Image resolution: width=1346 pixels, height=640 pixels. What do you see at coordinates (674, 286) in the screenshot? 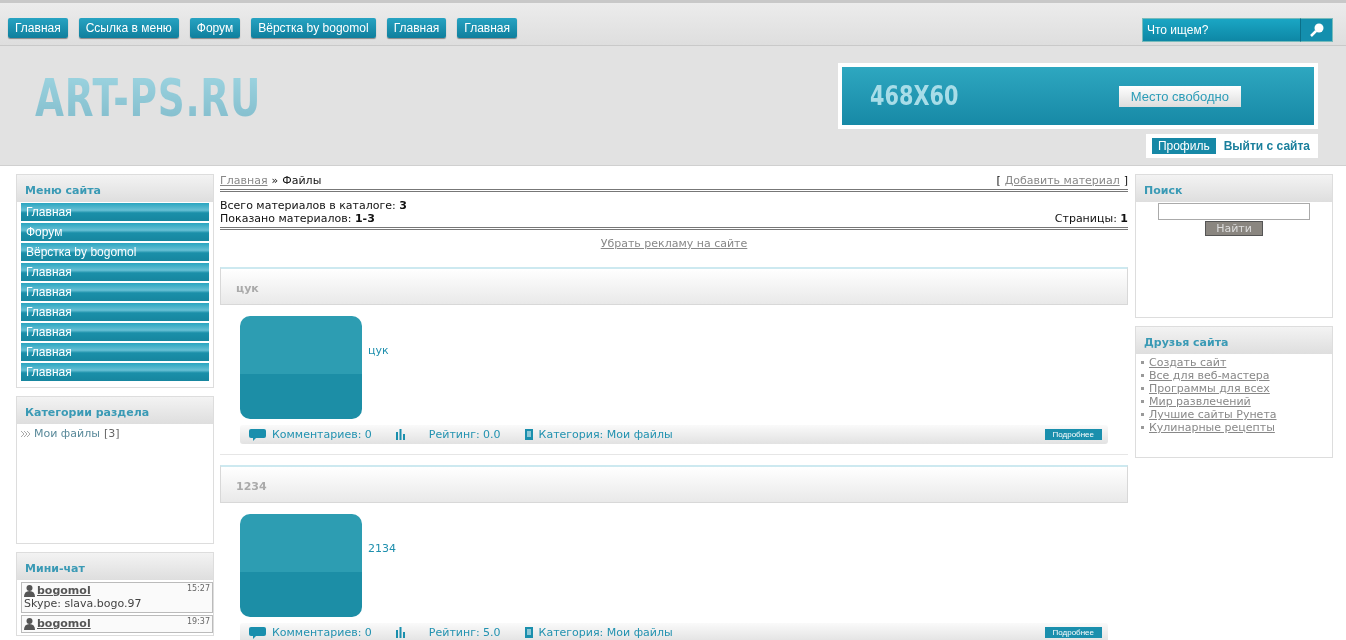
I see `post-title: цук` at bounding box center [674, 286].